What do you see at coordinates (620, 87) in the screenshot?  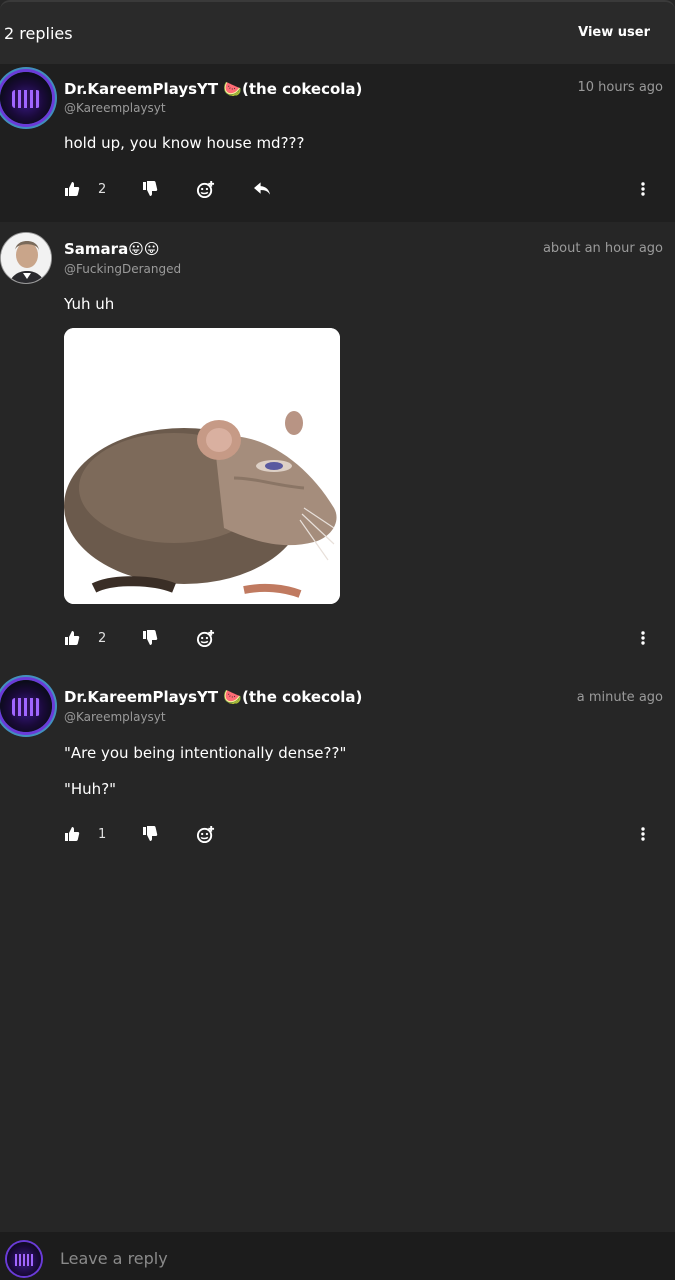 I see `timestamp: 10 hours ago` at bounding box center [620, 87].